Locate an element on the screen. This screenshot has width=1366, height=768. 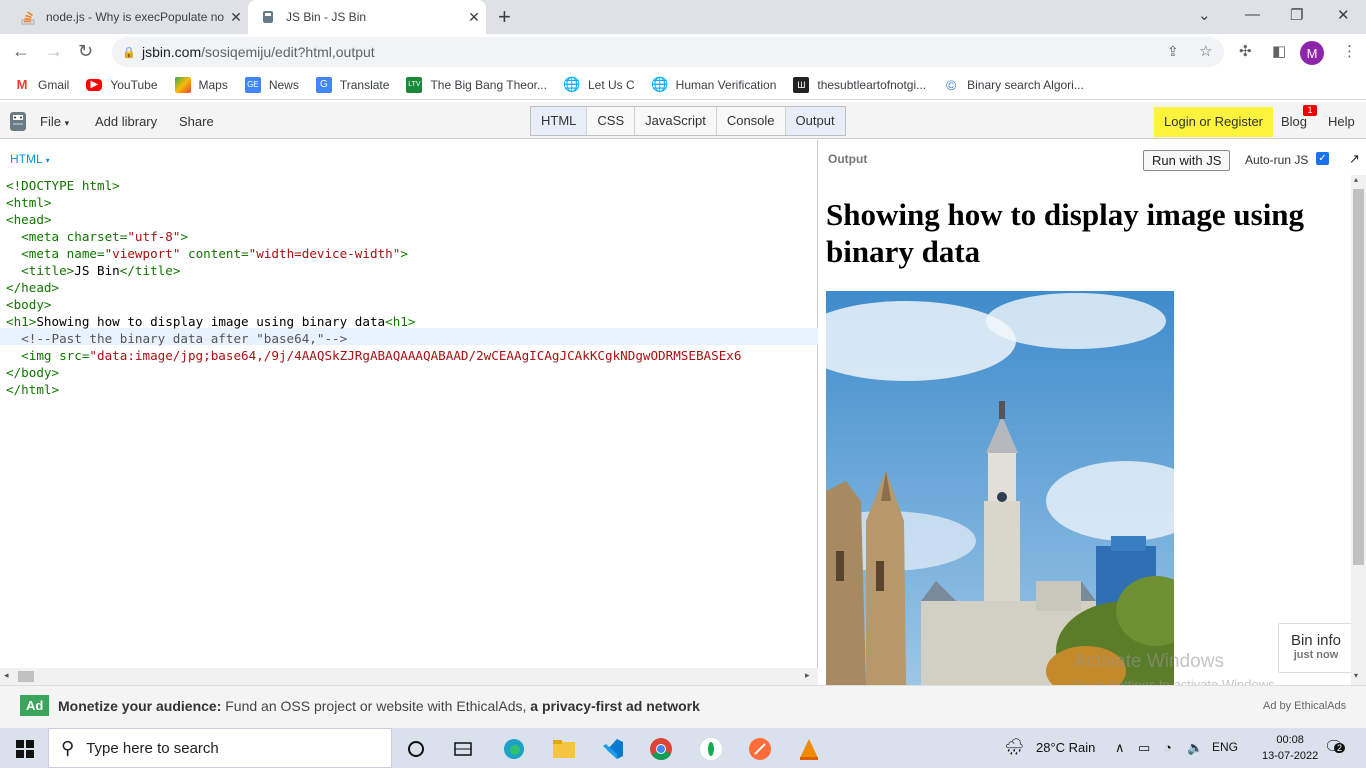
scroll-down-icon: ▾ is located at coordinates (1356, 675).